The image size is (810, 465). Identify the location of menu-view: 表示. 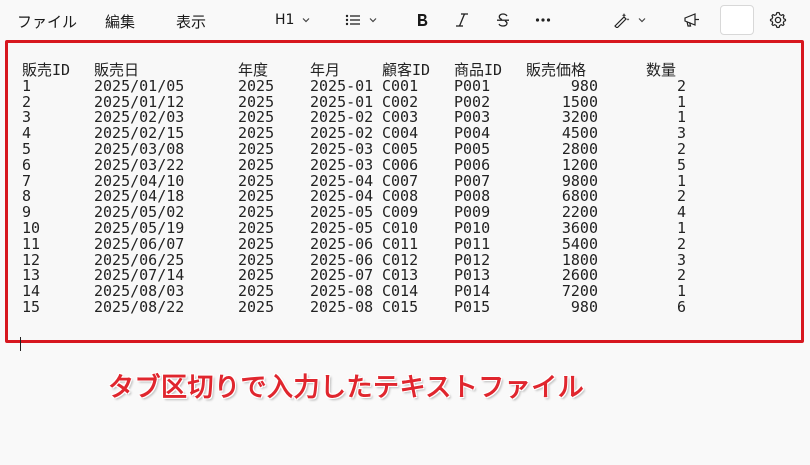
(191, 21).